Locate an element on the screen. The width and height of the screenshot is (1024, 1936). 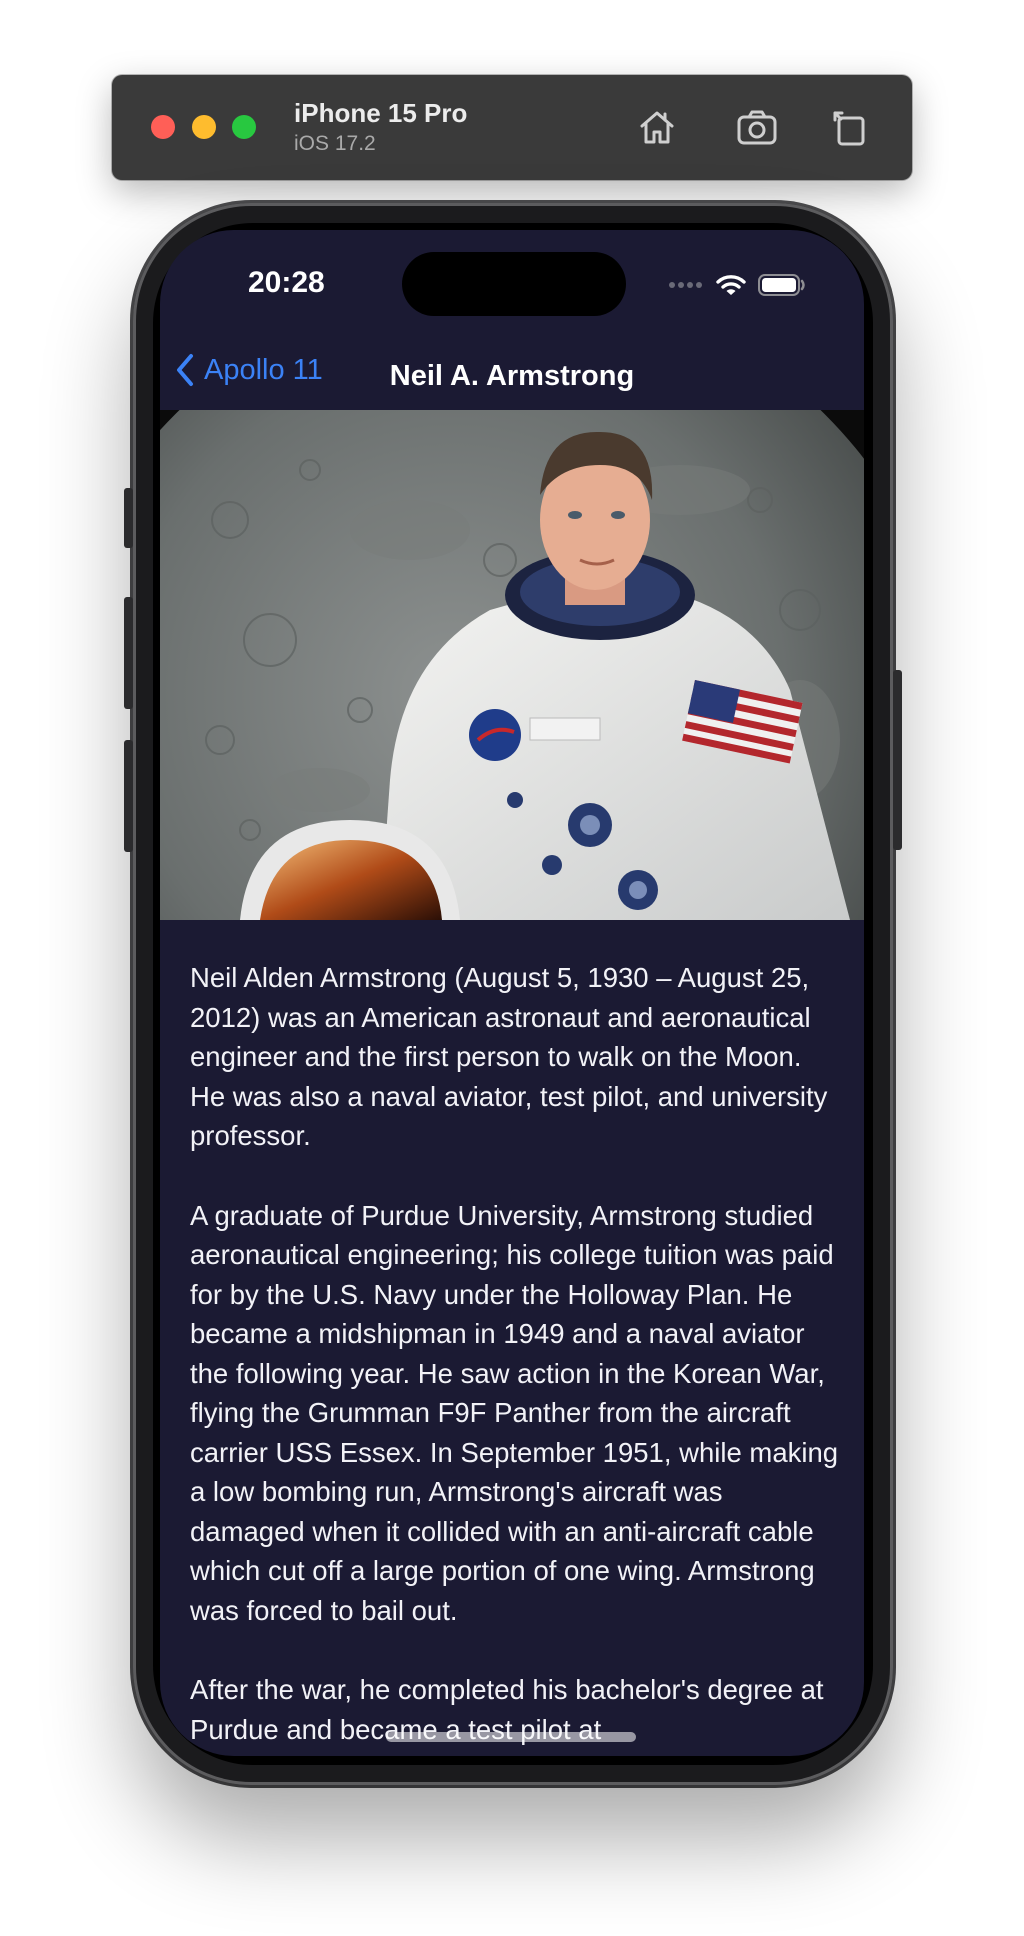
close-window-button is located at coordinates (163, 127).